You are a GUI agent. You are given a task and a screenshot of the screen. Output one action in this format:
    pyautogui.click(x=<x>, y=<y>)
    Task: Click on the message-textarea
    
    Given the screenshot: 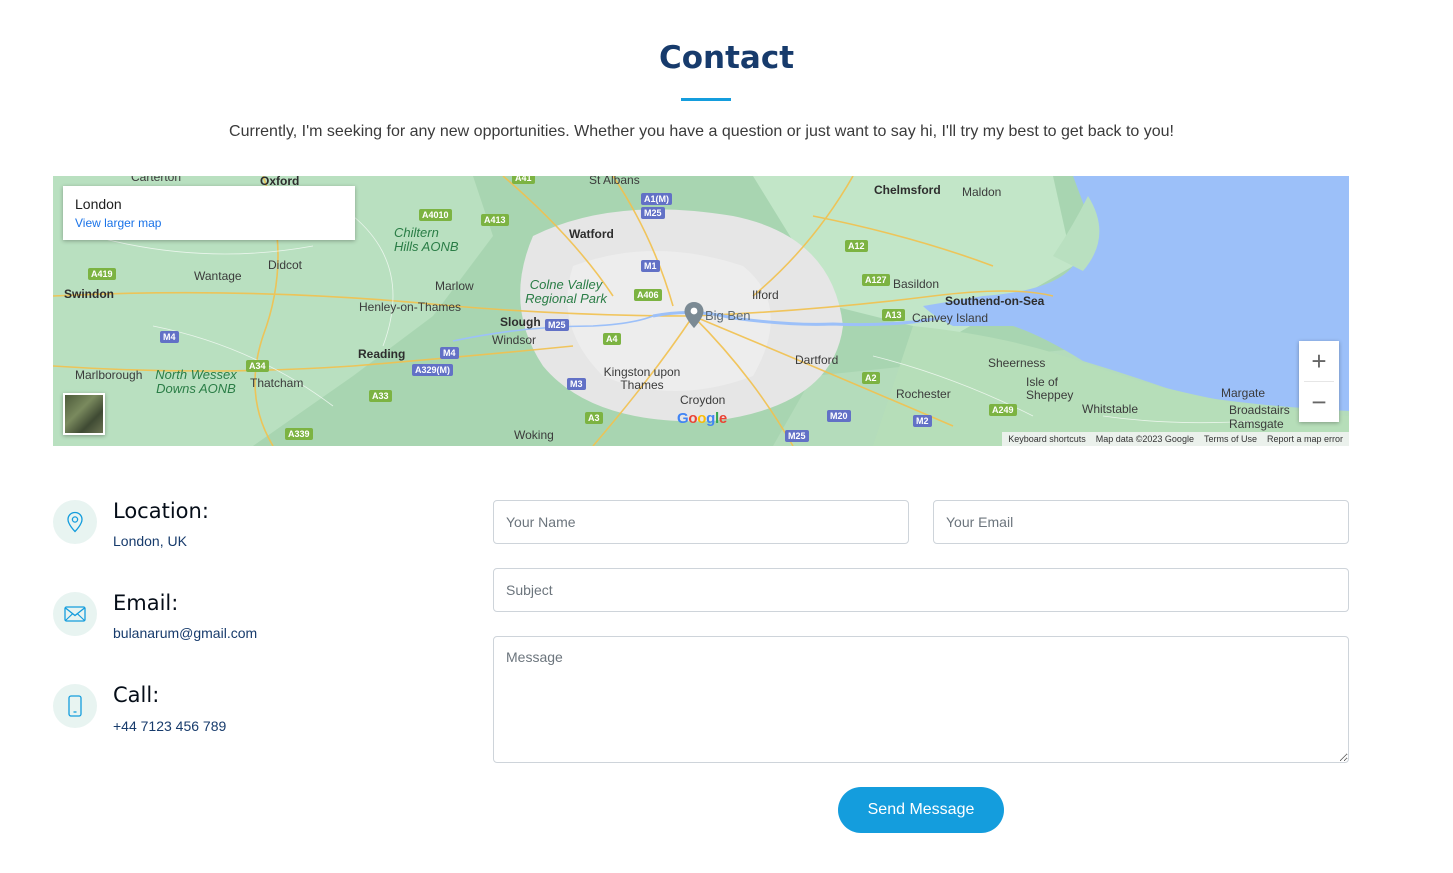 What is the action you would take?
    pyautogui.click(x=921, y=699)
    